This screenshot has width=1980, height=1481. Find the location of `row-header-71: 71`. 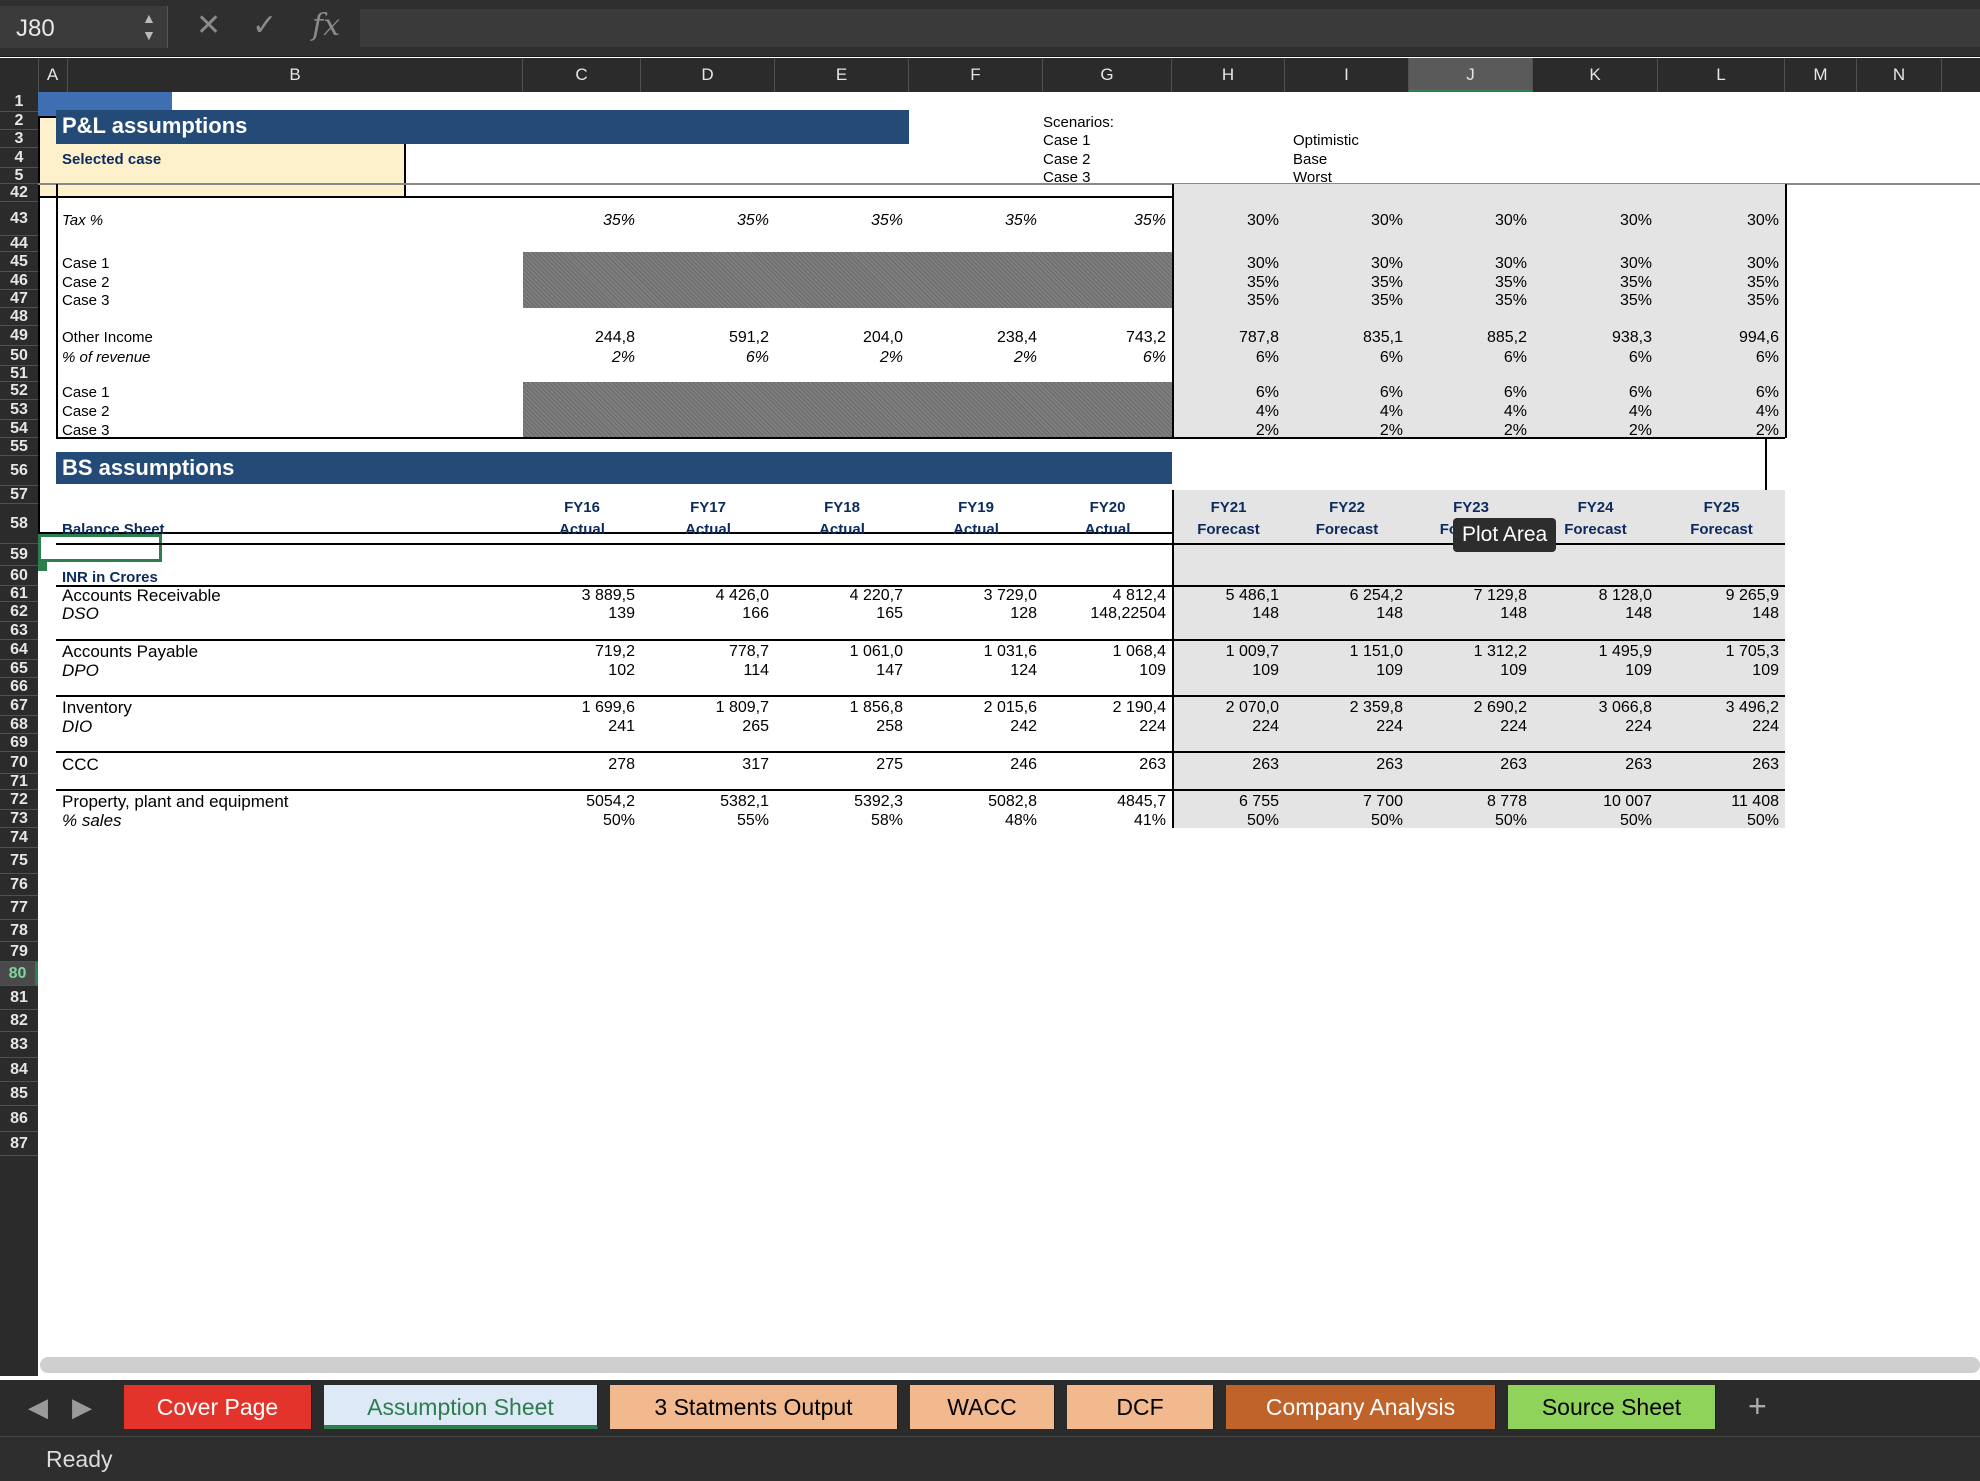

row-header-71: 71 is located at coordinates (19, 782).